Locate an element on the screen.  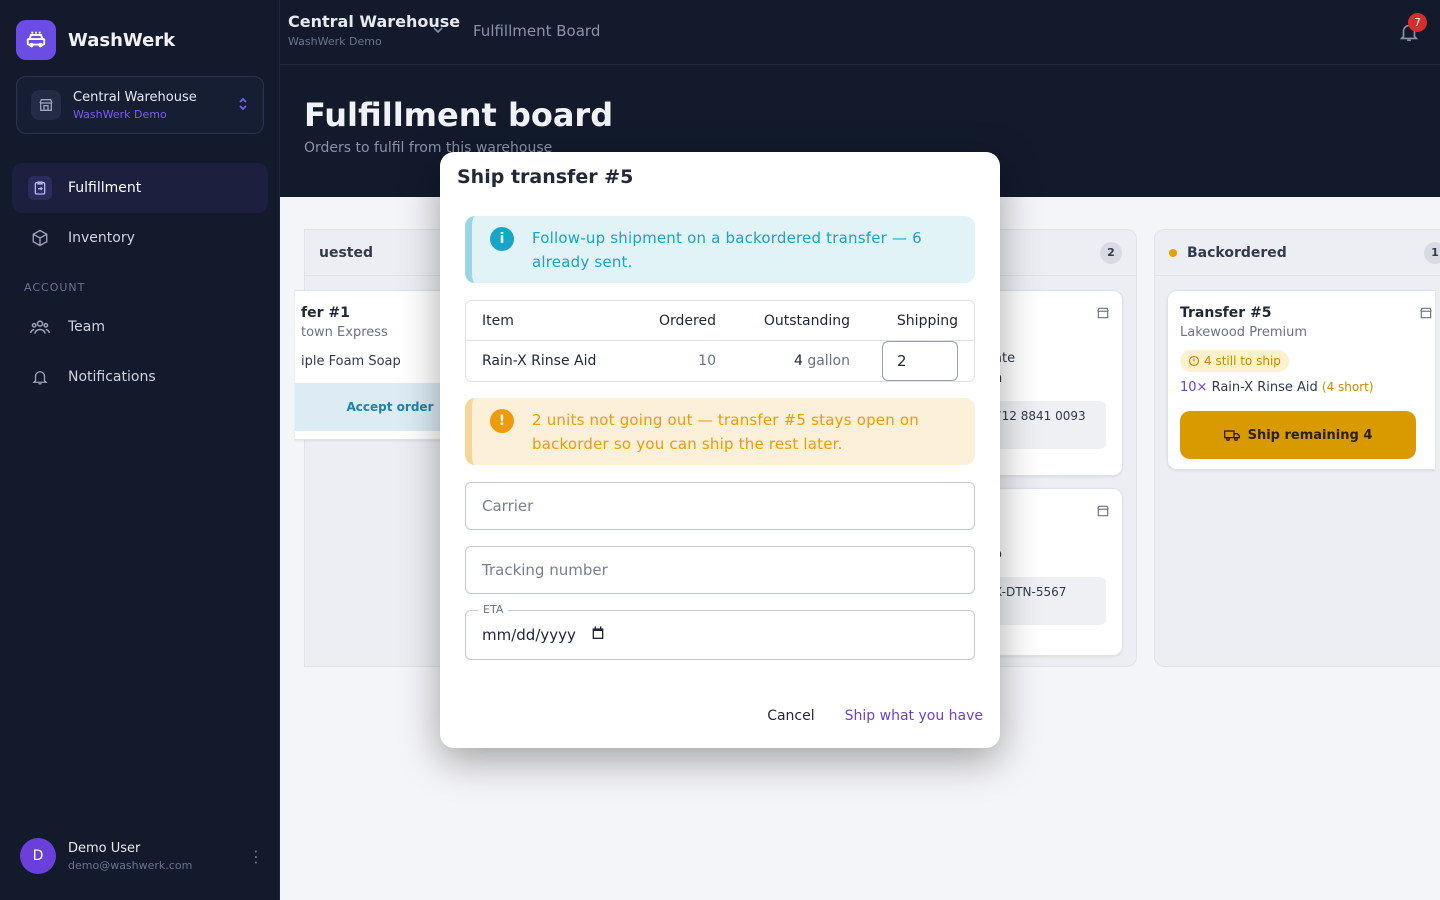
eta-label: ETA is located at coordinates (493, 609).